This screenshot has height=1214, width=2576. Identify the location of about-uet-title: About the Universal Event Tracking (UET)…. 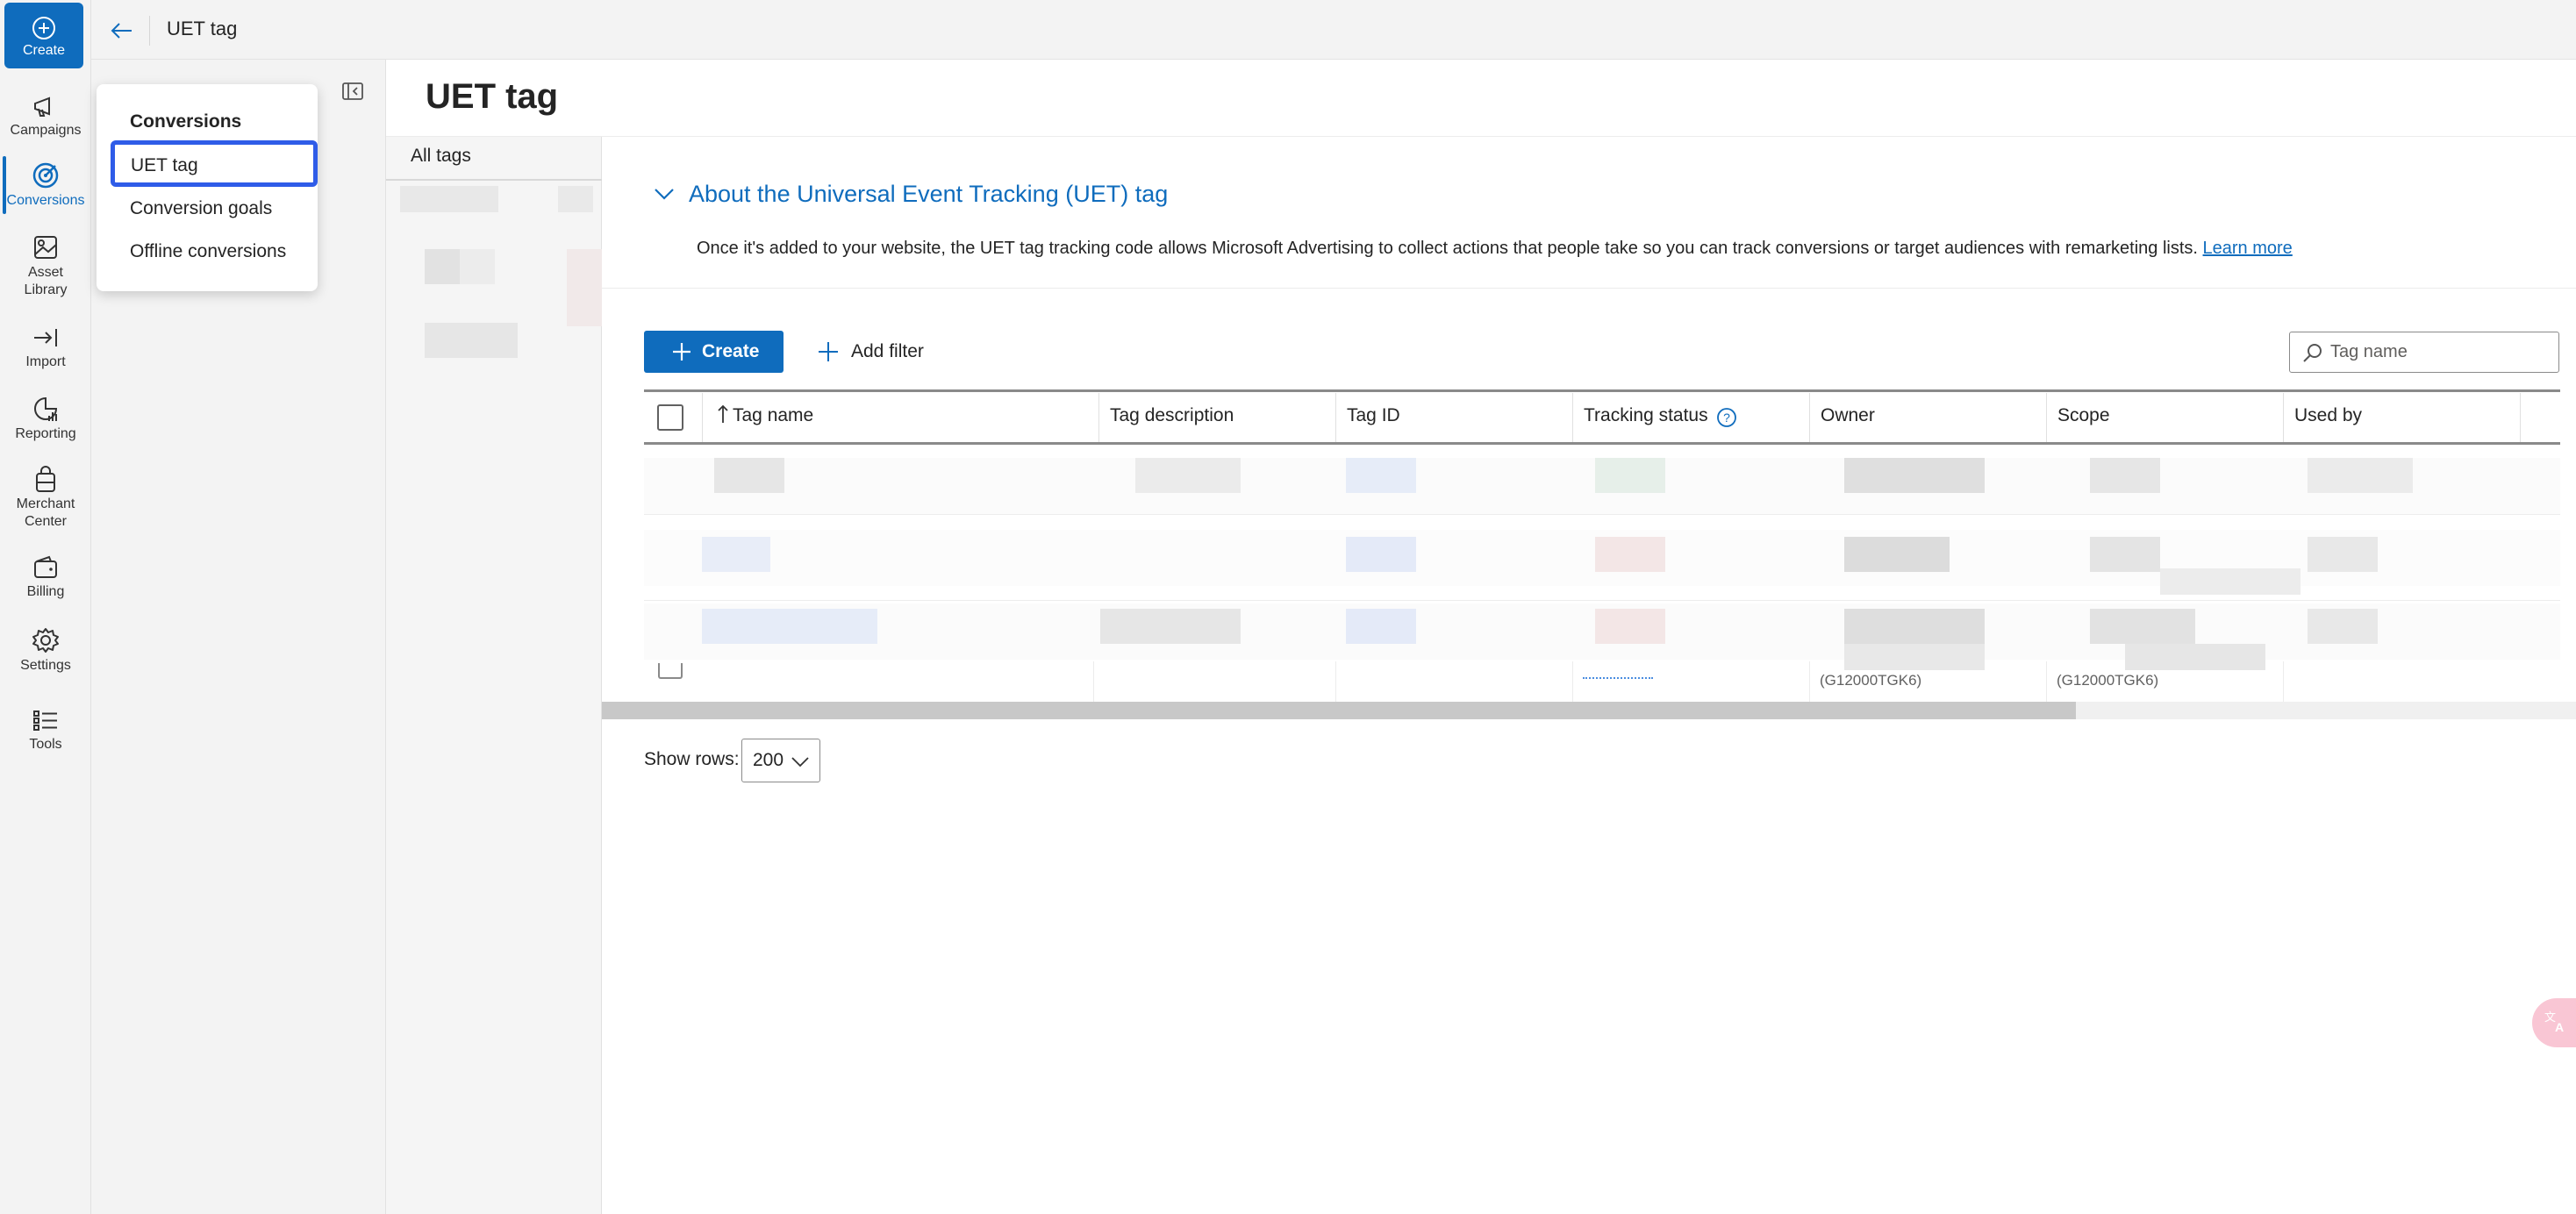
(928, 195).